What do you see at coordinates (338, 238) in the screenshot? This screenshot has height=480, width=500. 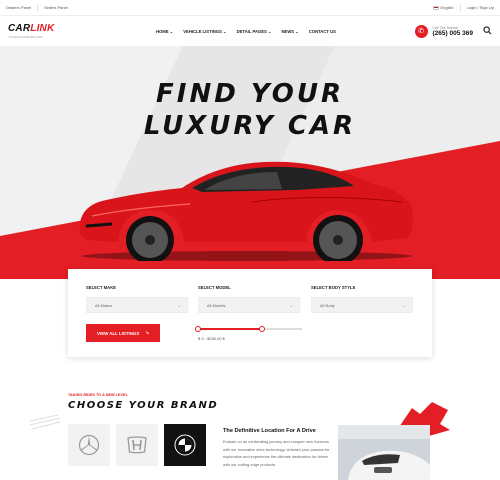 I see `rear-wheel` at bounding box center [338, 238].